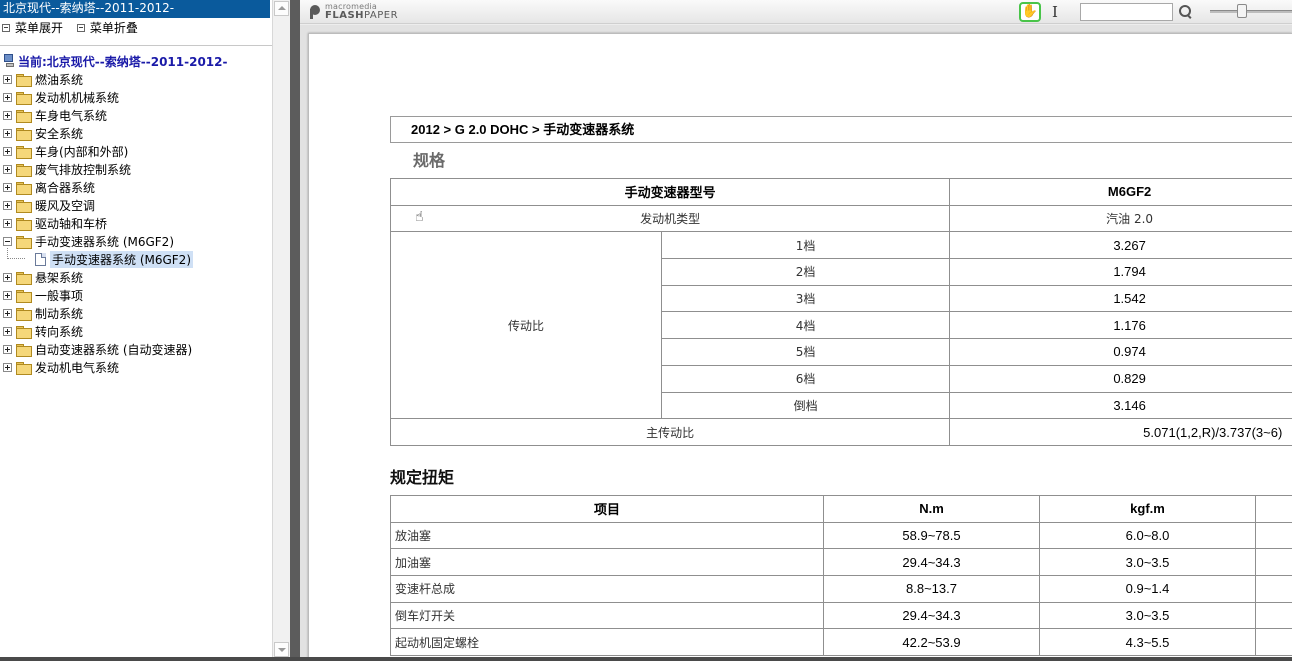 The image size is (1292, 661). Describe the element at coordinates (1186, 12) in the screenshot. I see `search-icon` at that location.